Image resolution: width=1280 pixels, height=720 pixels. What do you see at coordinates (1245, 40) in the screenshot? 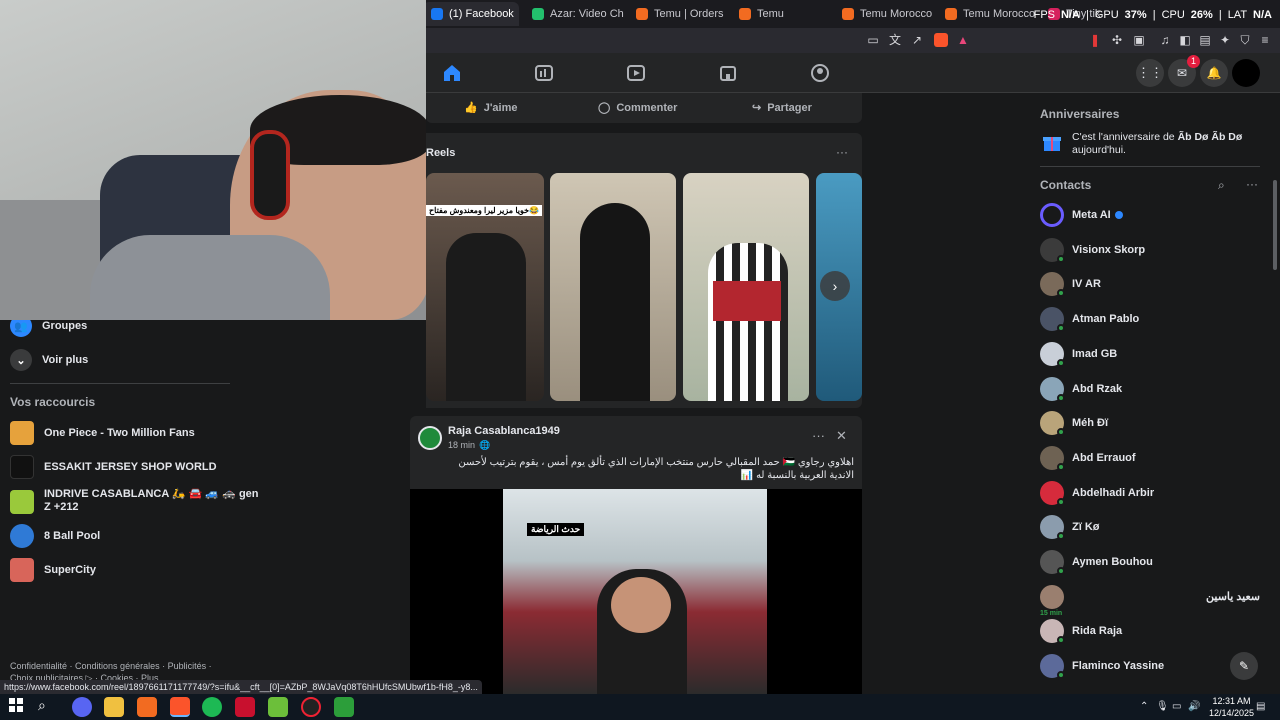
I see `vpn-icon: ⛉` at bounding box center [1245, 40].